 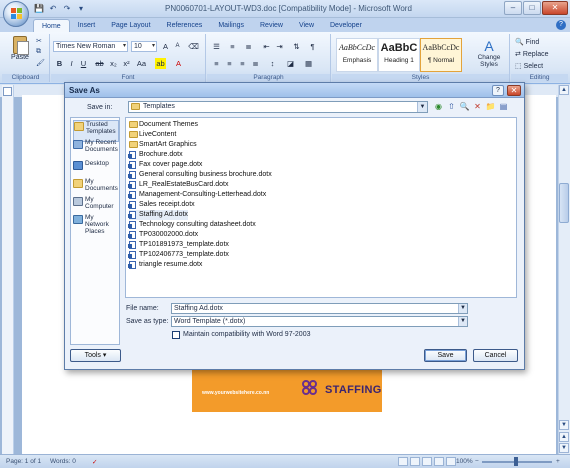 What do you see at coordinates (193, 46) in the screenshot?
I see `clear-formatting-icon: ⌫` at bounding box center [193, 46].